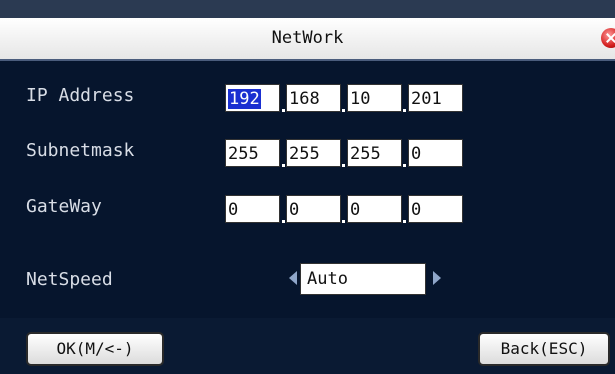 This screenshot has width=615, height=374. Describe the element at coordinates (64, 206) in the screenshot. I see `gateway-label: GateWay` at that location.